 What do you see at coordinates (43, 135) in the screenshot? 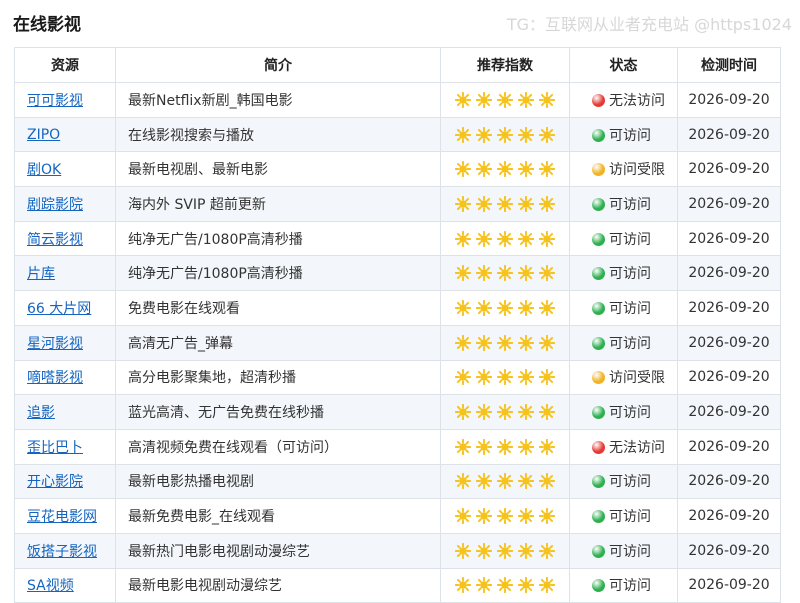
I see `resource-link: ZIPO` at bounding box center [43, 135].